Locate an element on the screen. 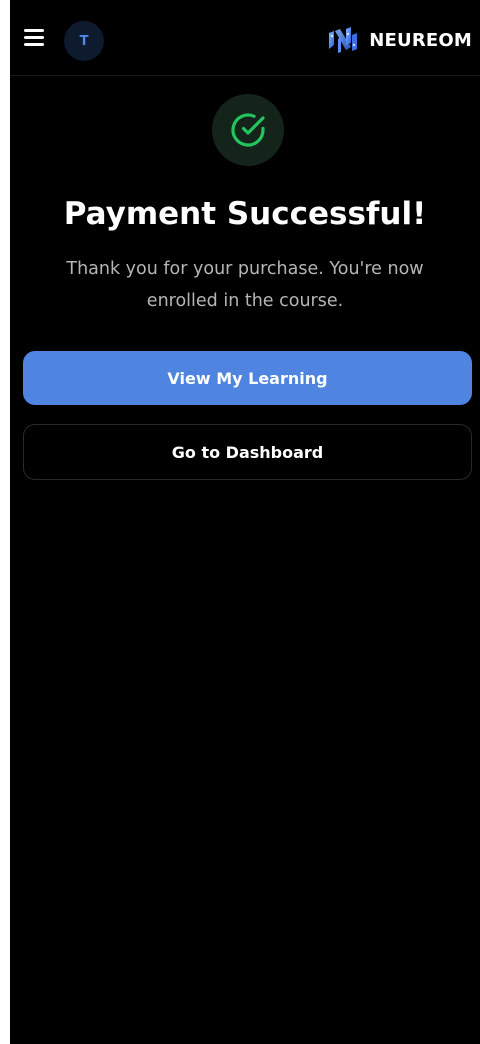 The height and width of the screenshot is (1044, 480). hamburger-menu-icon is located at coordinates (35, 37).